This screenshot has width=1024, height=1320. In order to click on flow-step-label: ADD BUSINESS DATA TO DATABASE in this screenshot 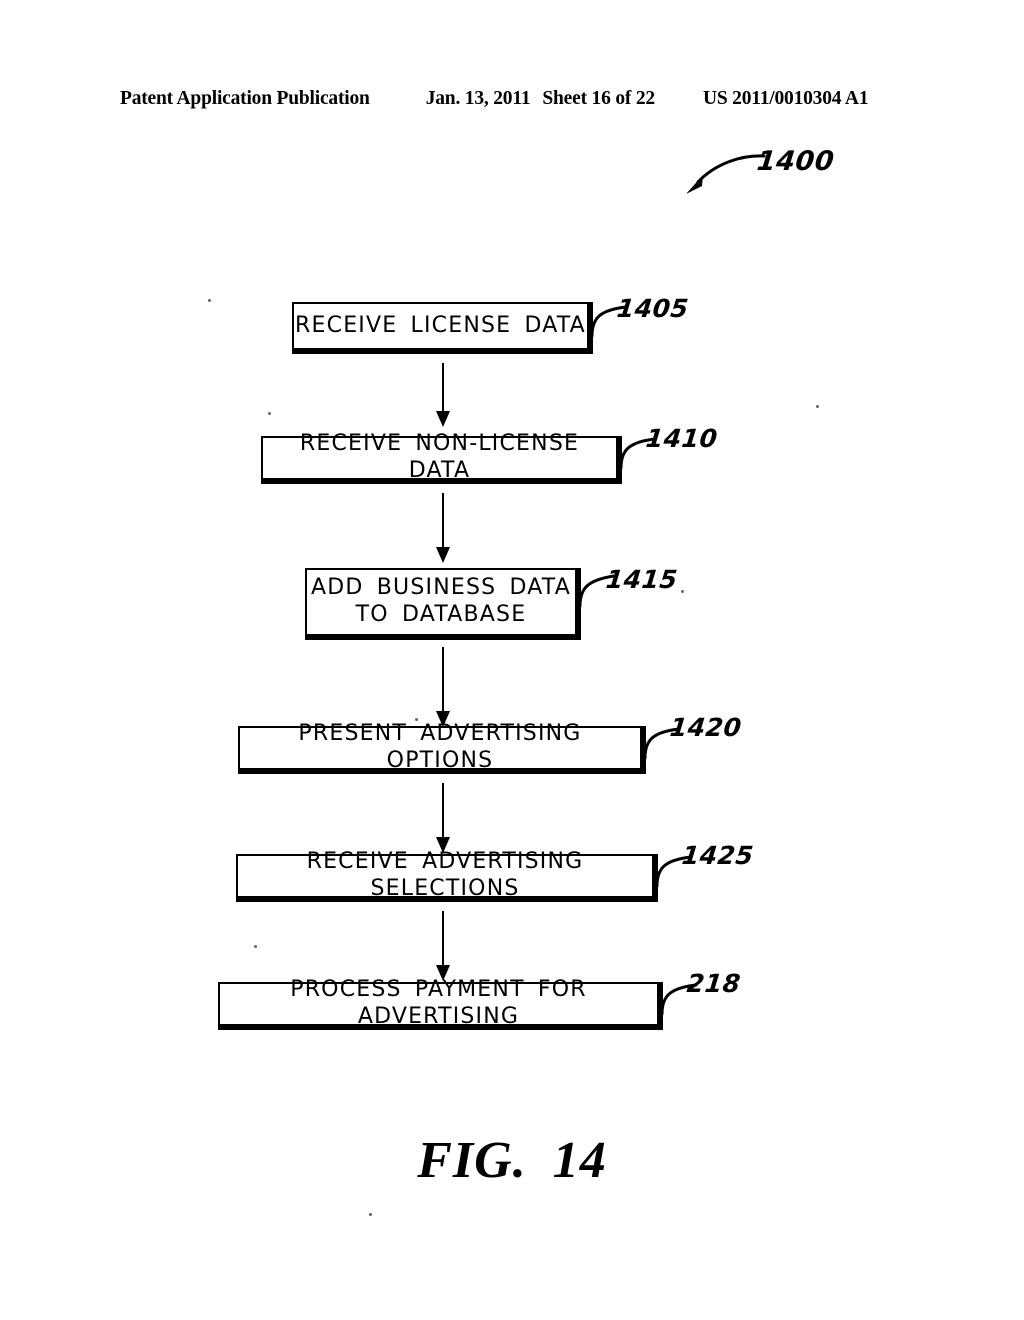, I will do `click(441, 601)`.